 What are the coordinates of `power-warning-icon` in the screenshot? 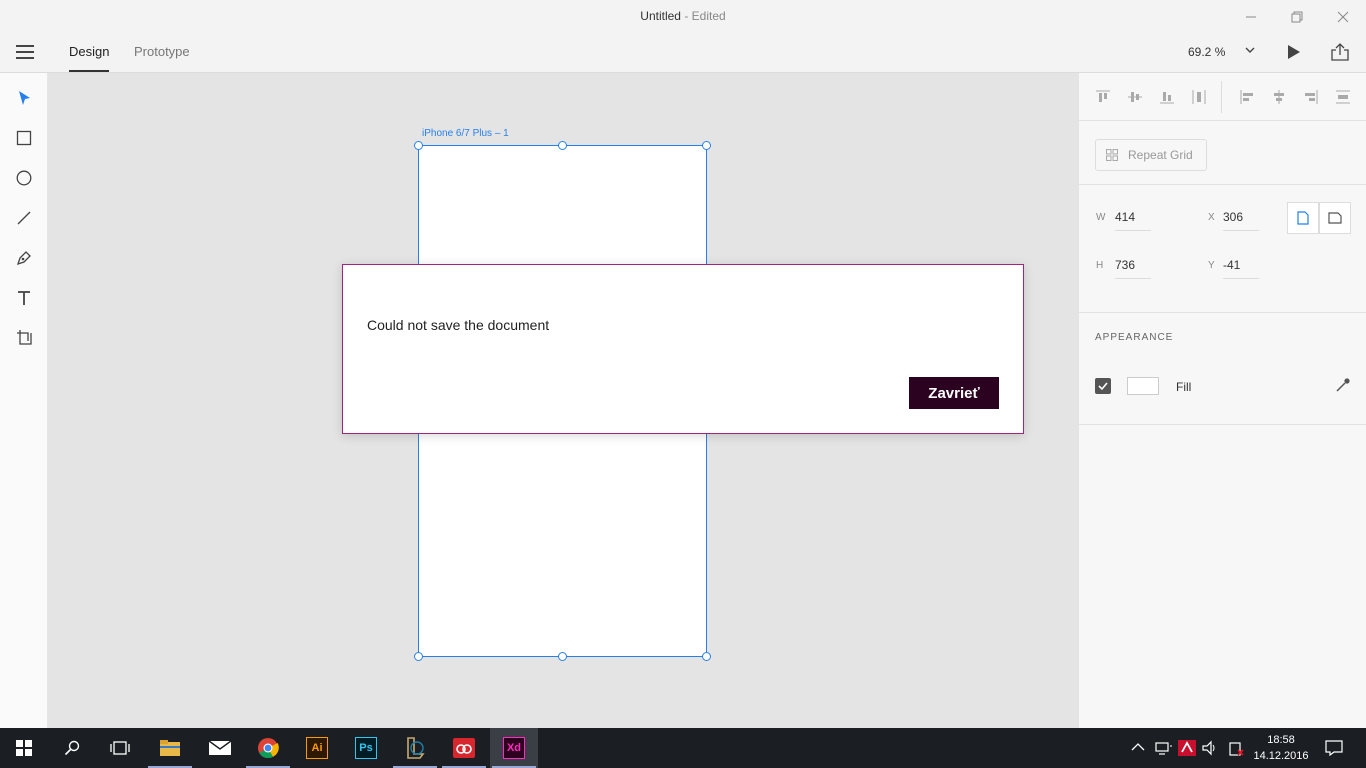 It's located at (1236, 748).